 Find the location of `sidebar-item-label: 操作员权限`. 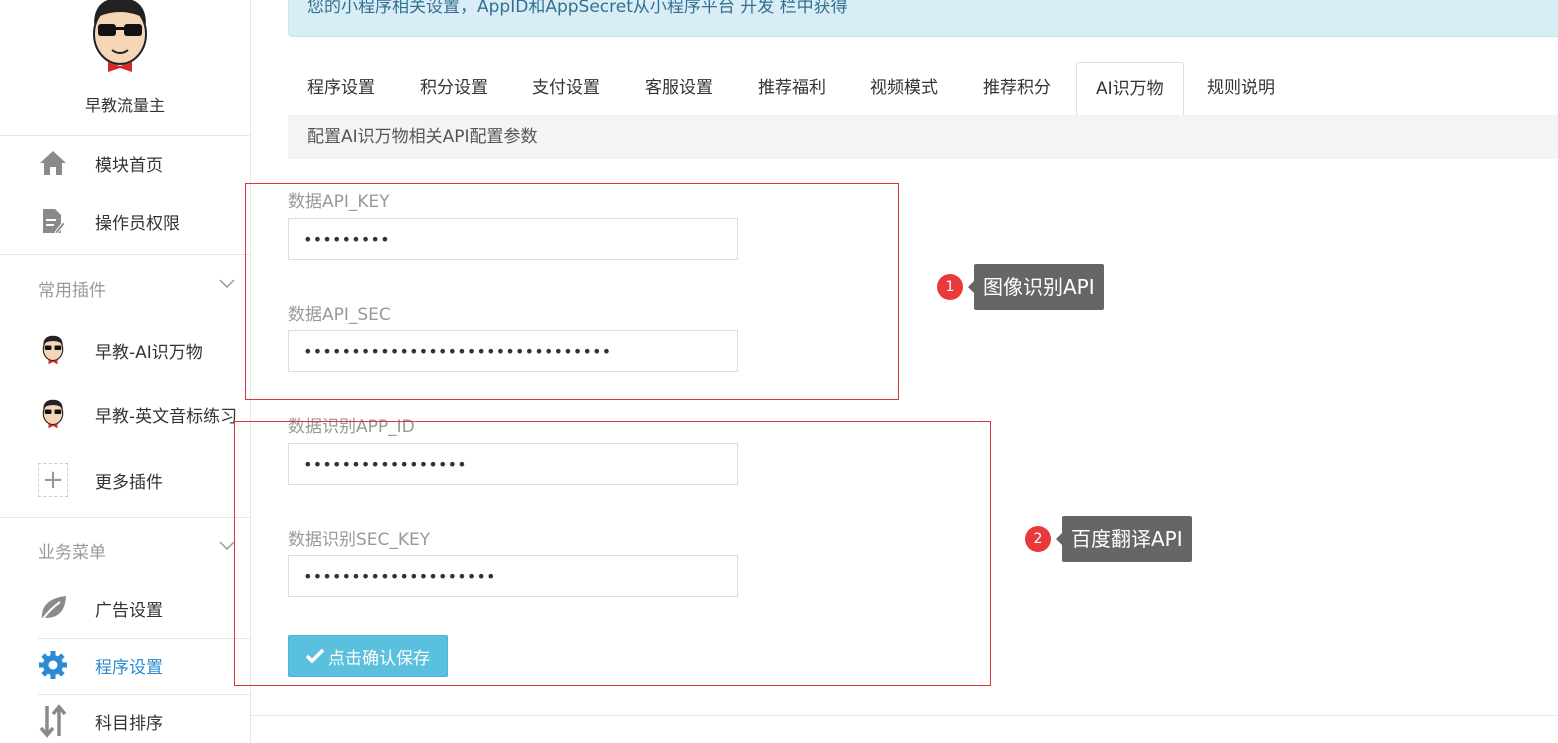

sidebar-item-label: 操作员权限 is located at coordinates (137, 223).